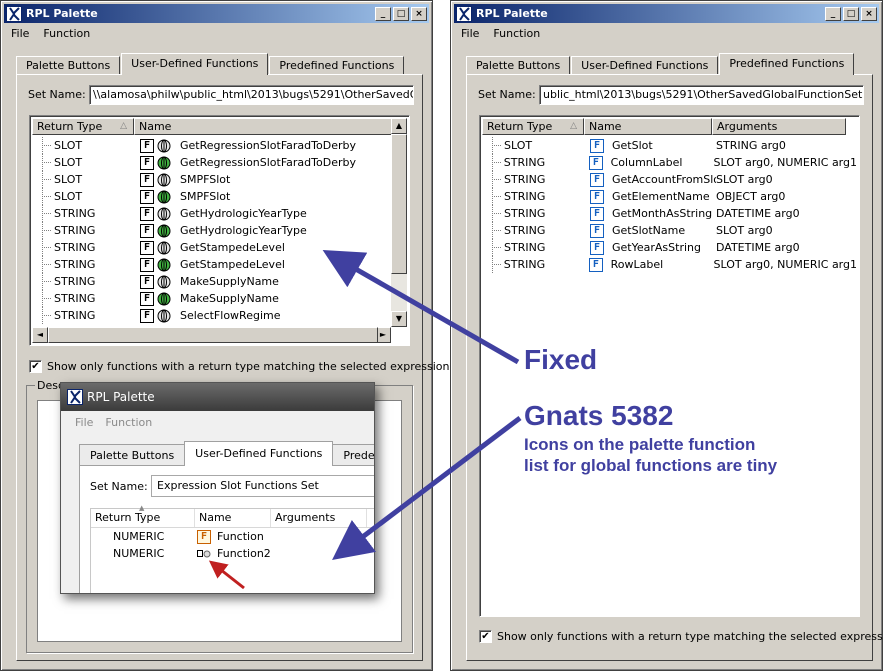  I want to click on hscroll-thumb, so click(213, 335).